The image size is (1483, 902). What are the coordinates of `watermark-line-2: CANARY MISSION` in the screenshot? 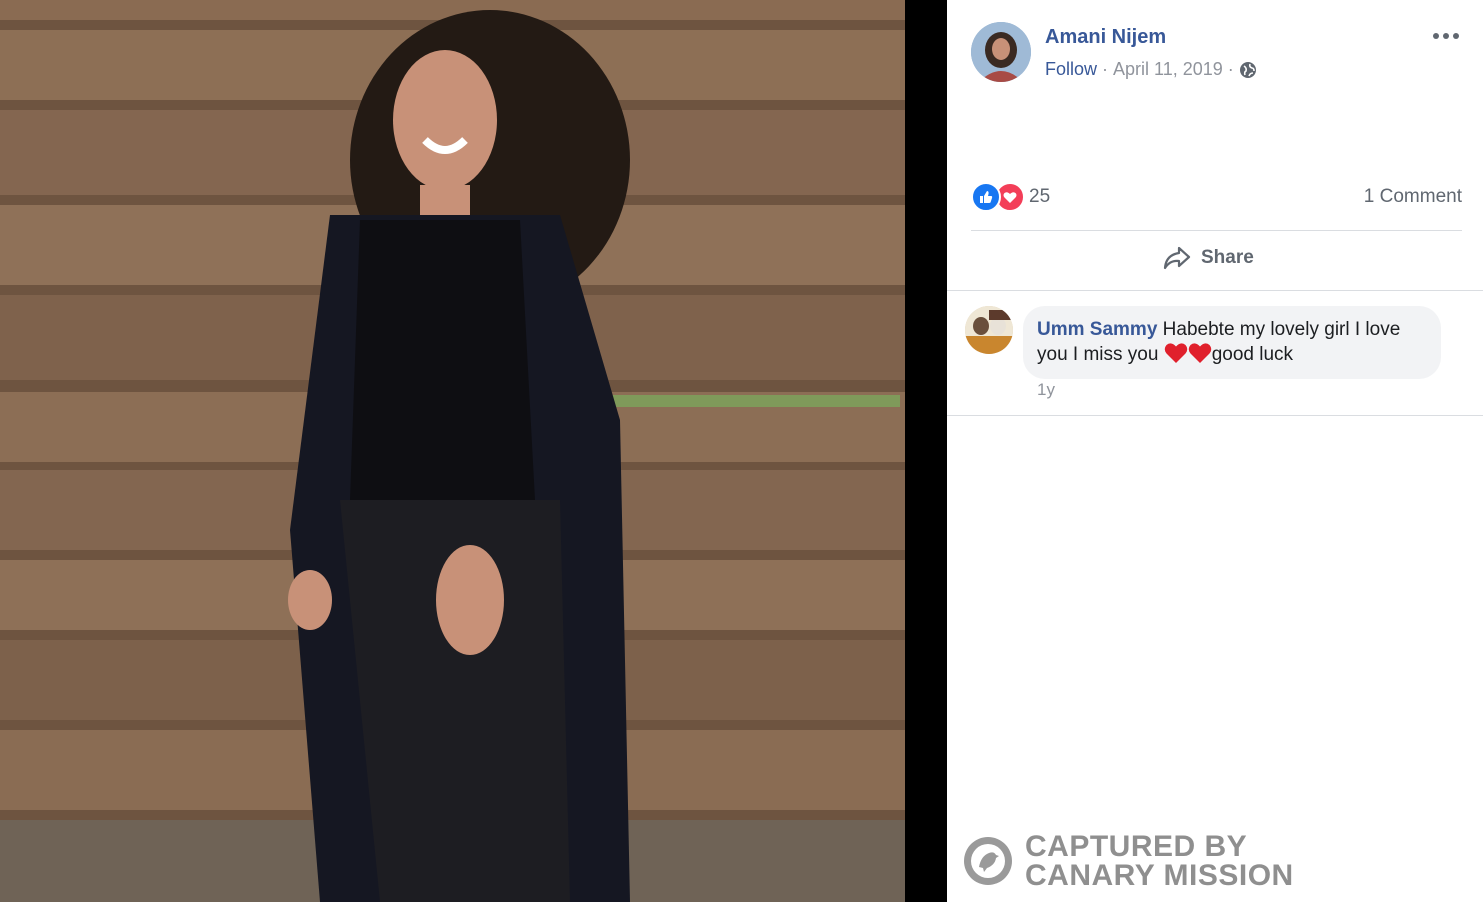 It's located at (1159, 875).